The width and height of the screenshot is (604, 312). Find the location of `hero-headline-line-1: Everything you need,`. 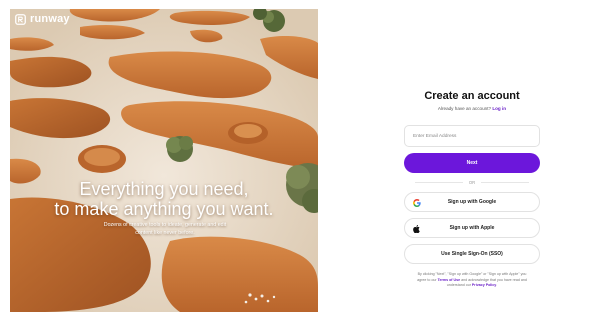

hero-headline-line-1: Everything you need, is located at coordinates (164, 189).